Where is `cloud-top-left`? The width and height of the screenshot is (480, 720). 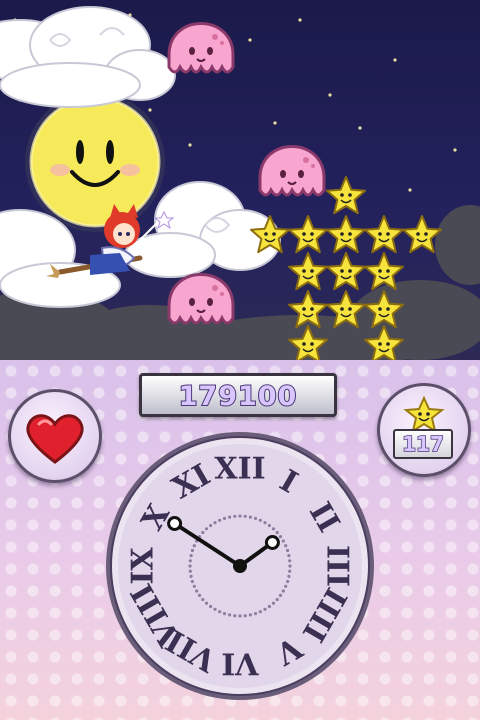
cloud-top-left is located at coordinates (88, 57).